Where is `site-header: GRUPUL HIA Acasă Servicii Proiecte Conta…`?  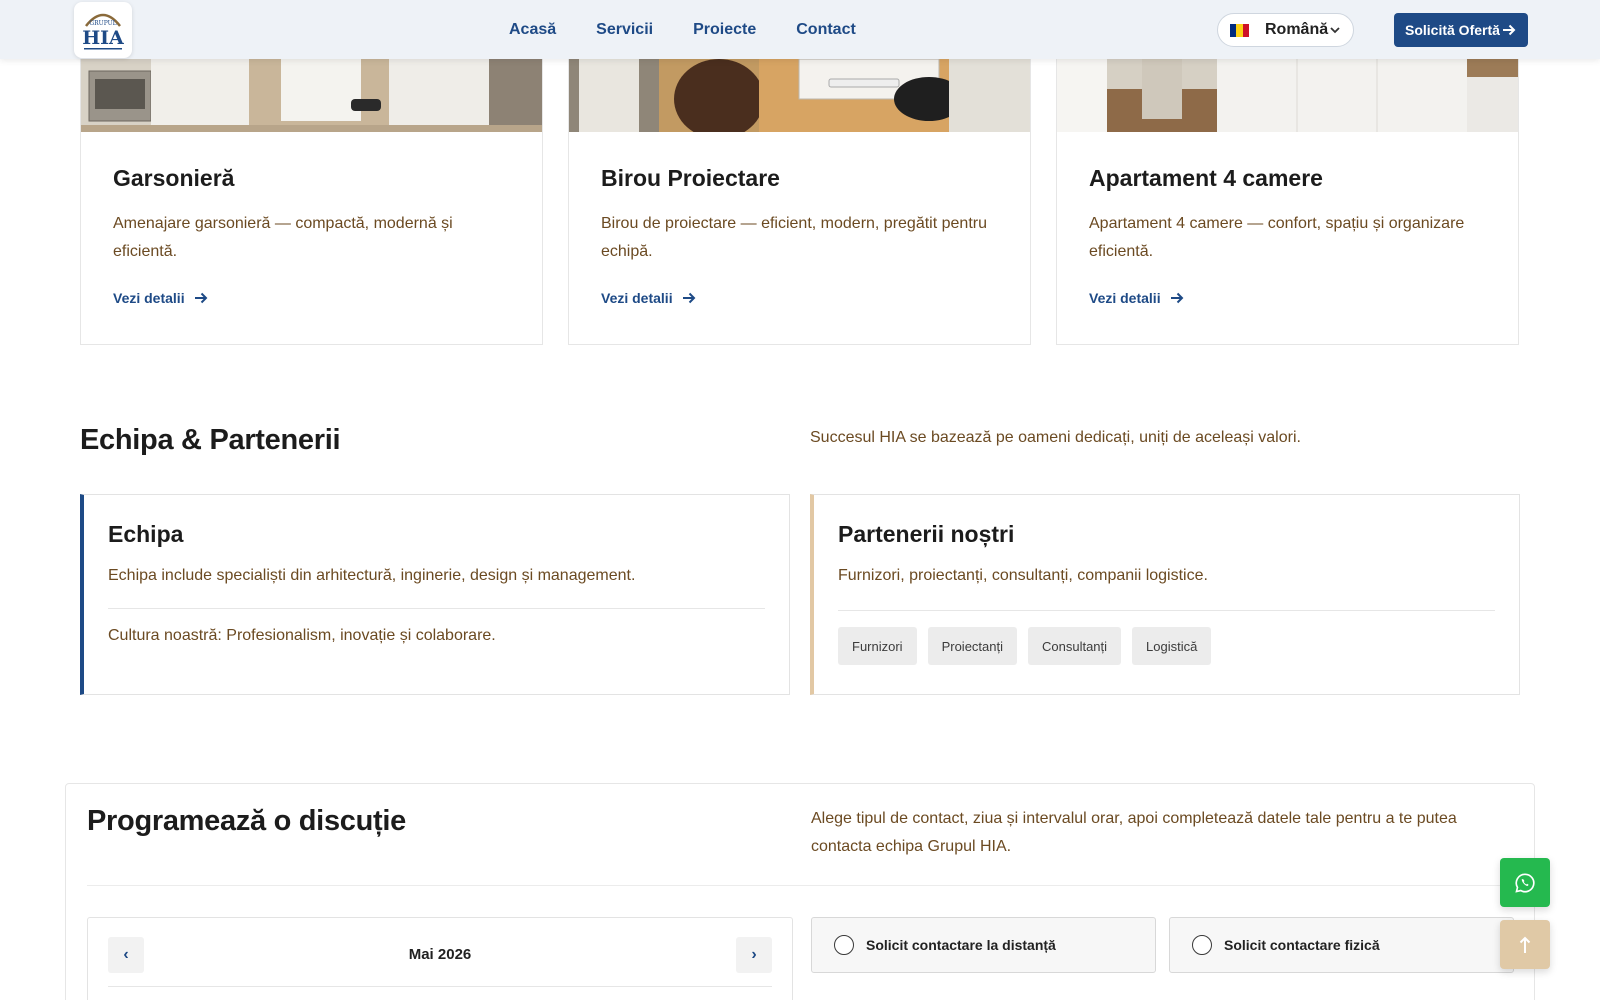 site-header: GRUPUL HIA Acasă Servicii Proiecte Conta… is located at coordinates (800, 29).